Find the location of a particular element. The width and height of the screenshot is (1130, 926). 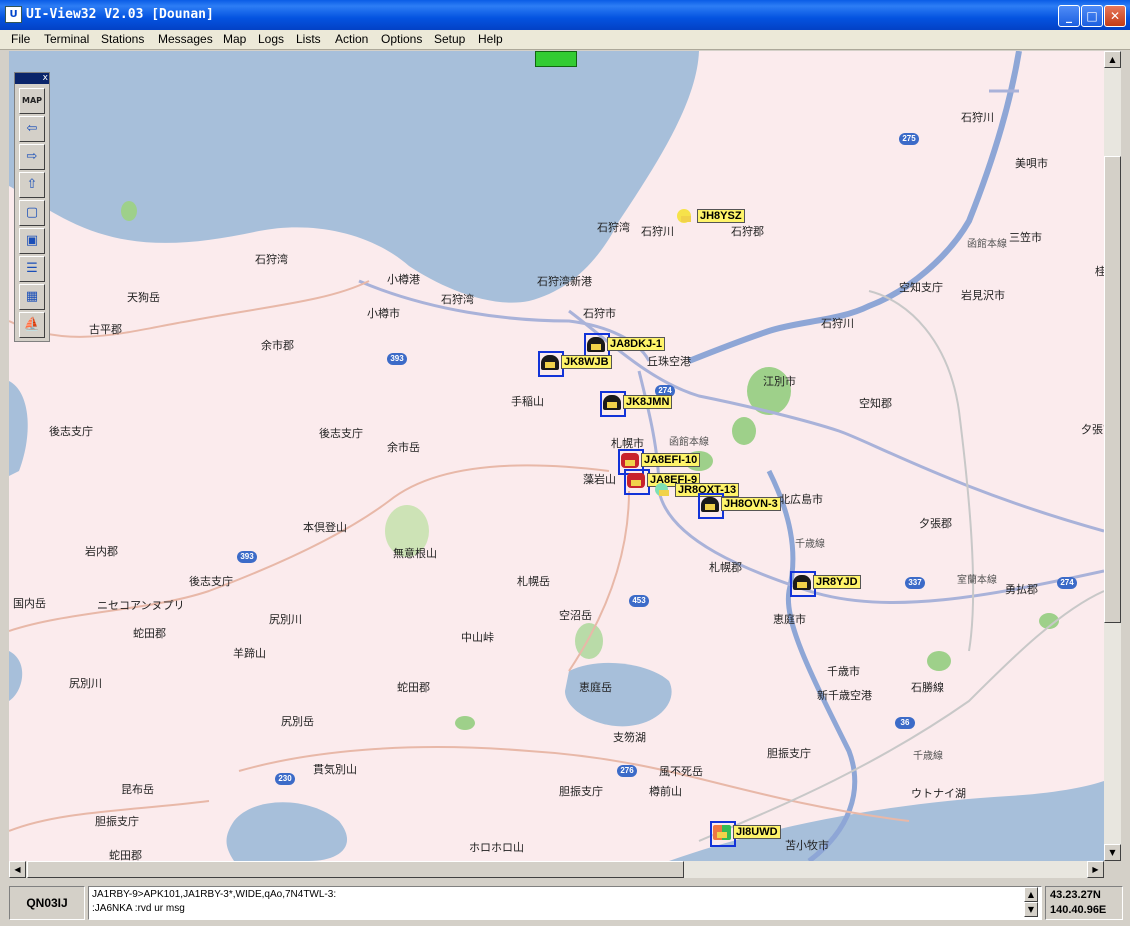

monitor-scroll-down: ▼ is located at coordinates (1031, 909).